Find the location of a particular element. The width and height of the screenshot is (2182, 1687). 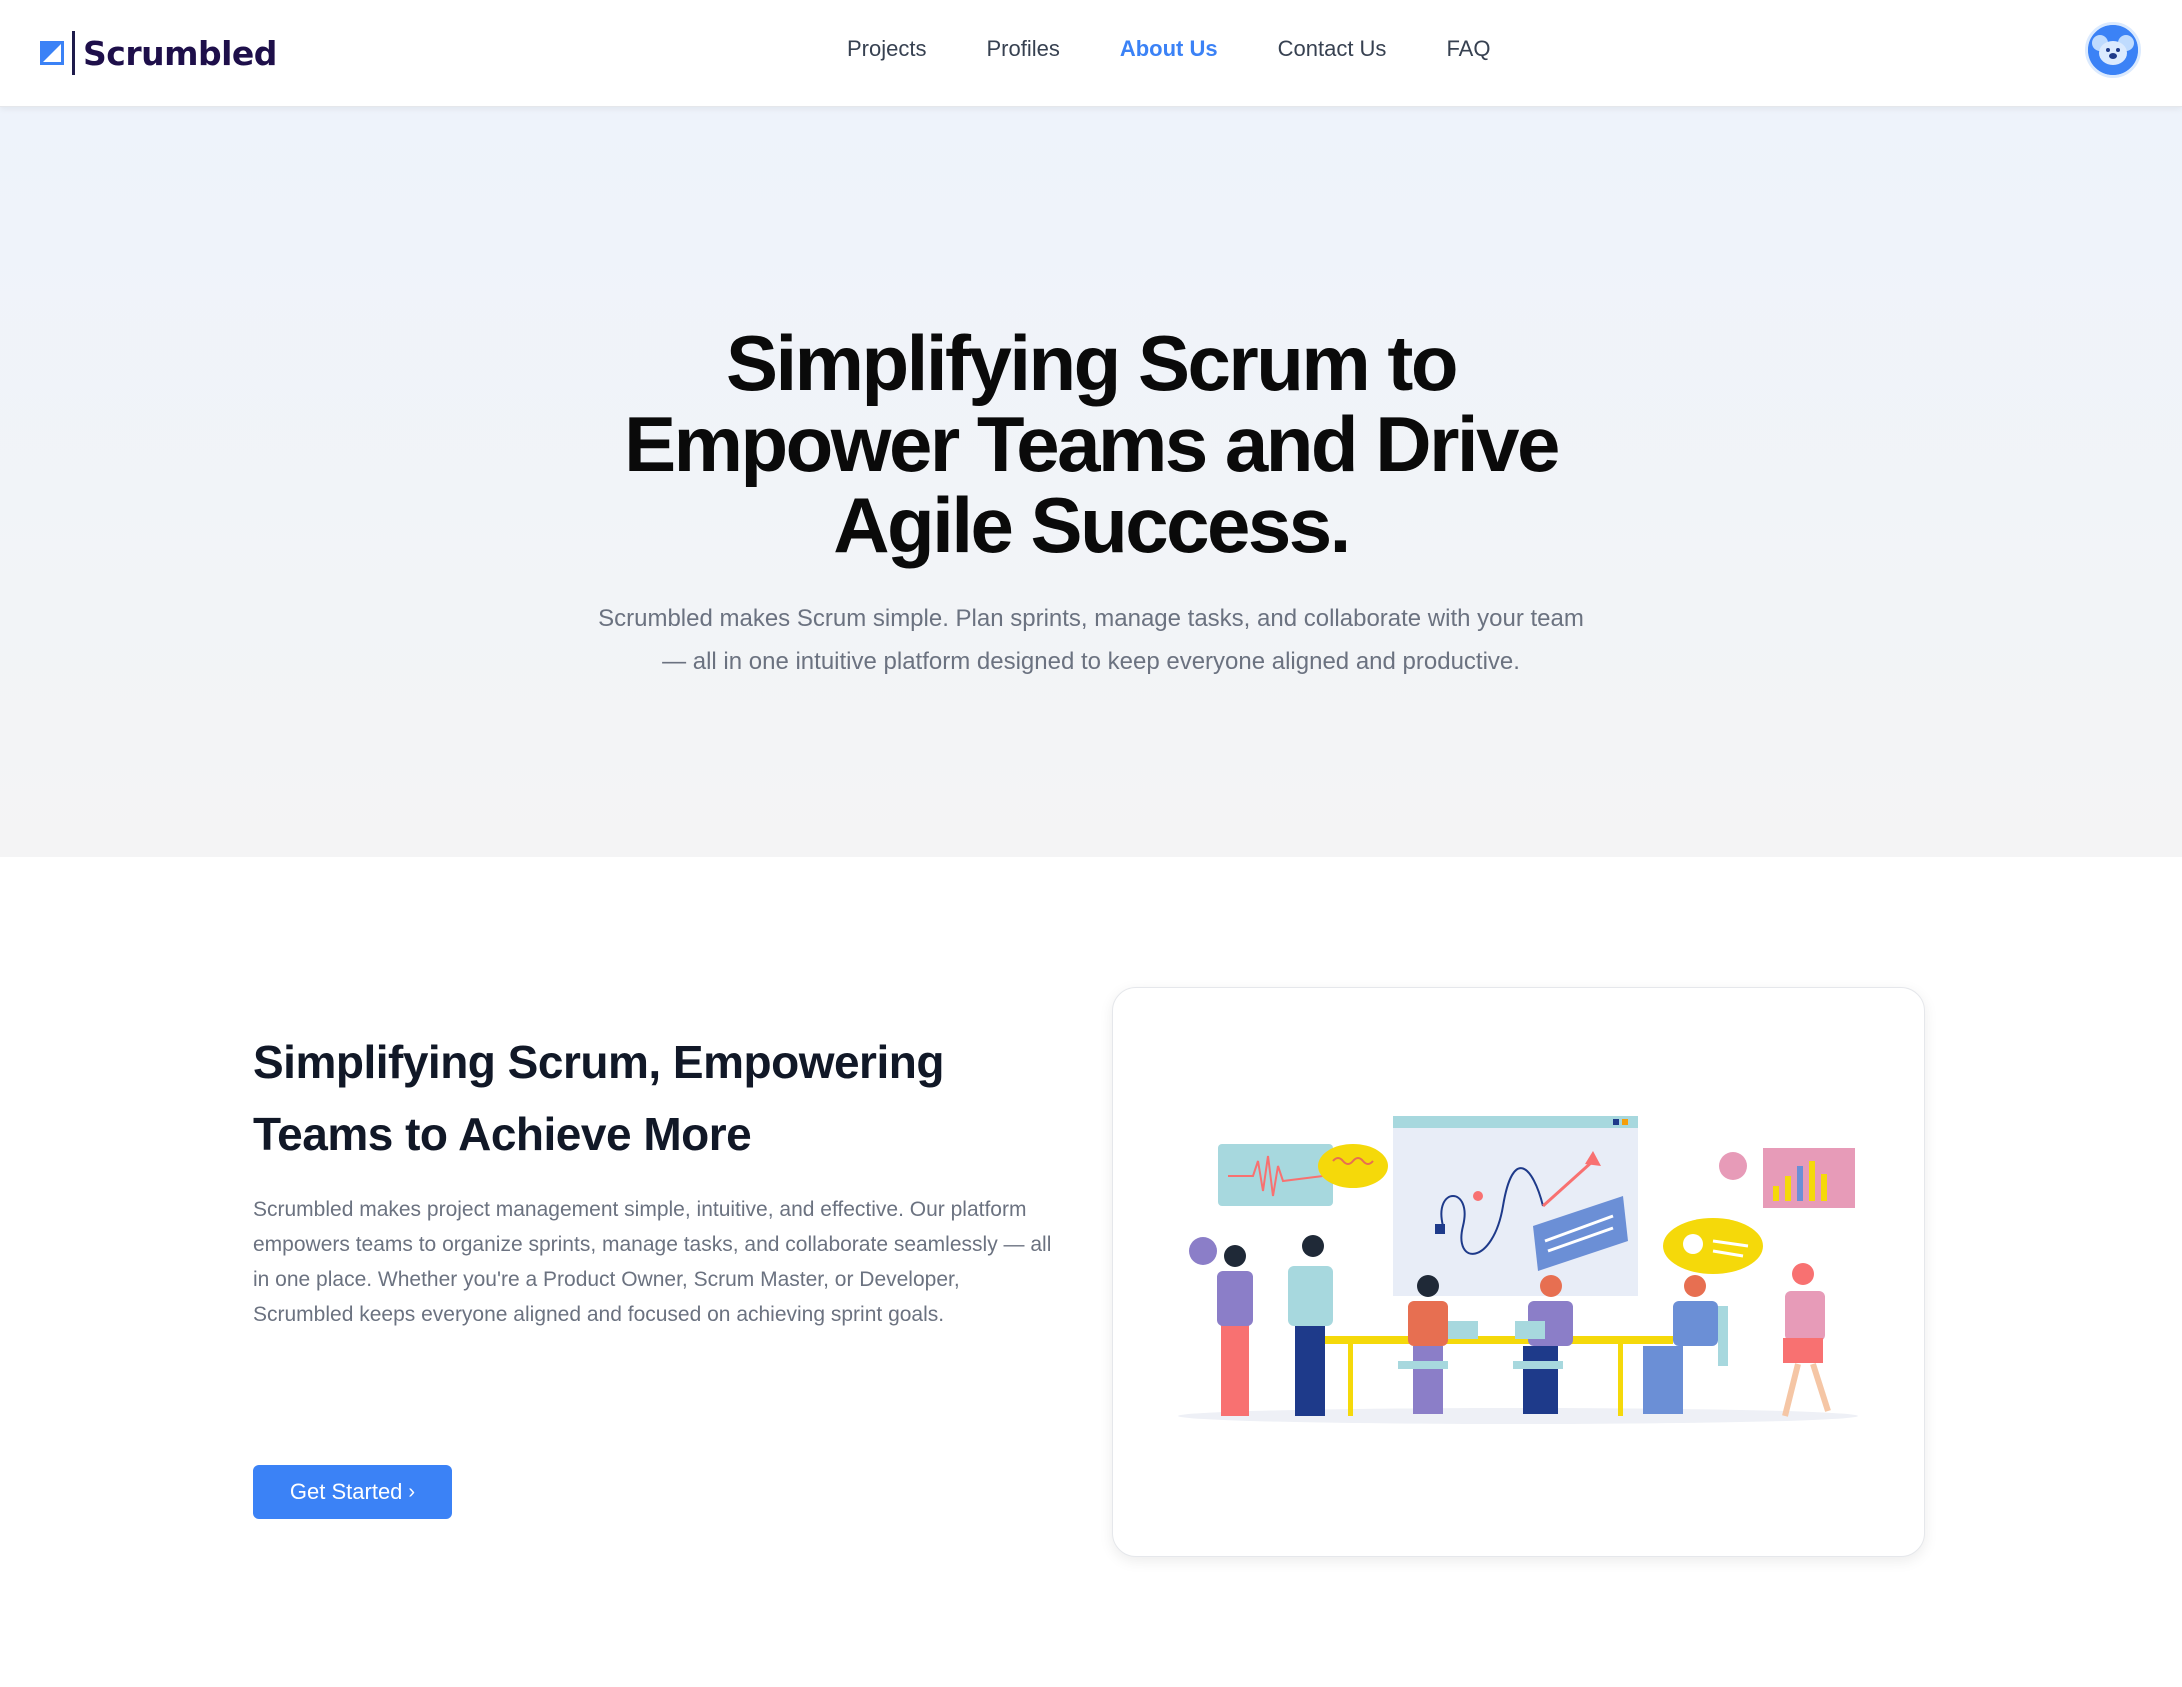

person-left-woman is located at coordinates (1235, 1330).